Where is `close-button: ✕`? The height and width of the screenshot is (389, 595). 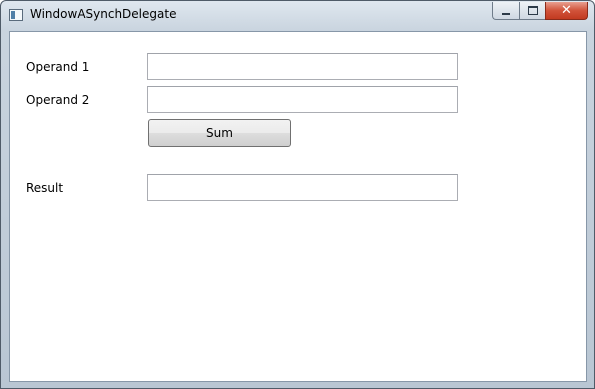 close-button: ✕ is located at coordinates (566, 11).